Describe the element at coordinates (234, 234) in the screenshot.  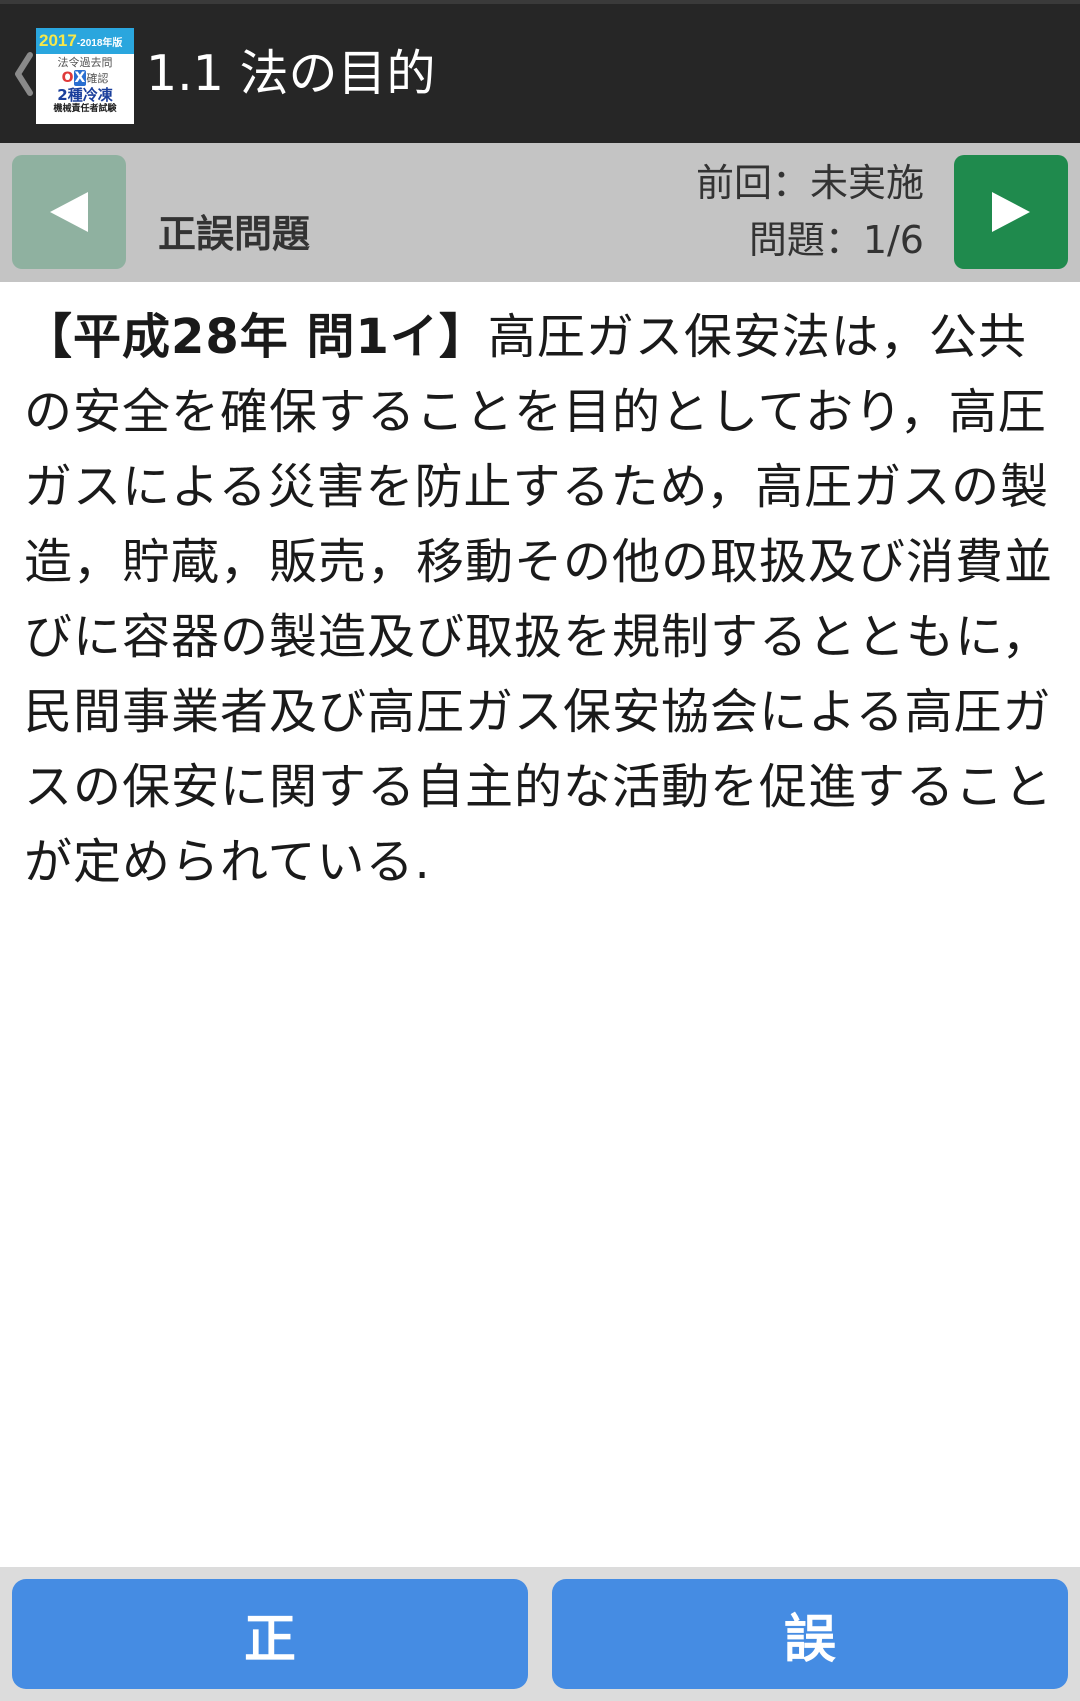
I see `question-type-label: 正誤問題` at that location.